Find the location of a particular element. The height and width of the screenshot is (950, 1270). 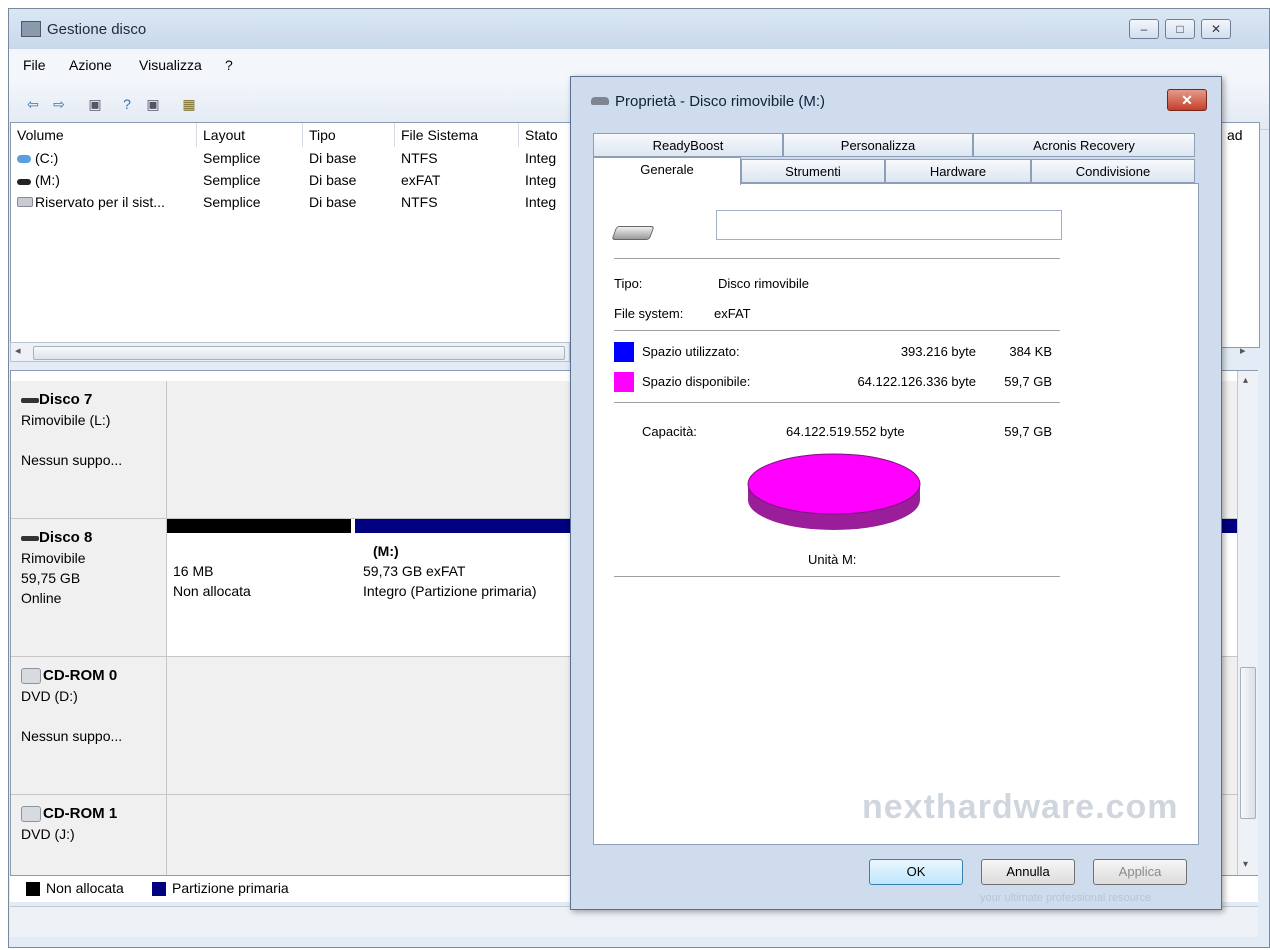

table-row: (M:) is located at coordinates (38, 180).